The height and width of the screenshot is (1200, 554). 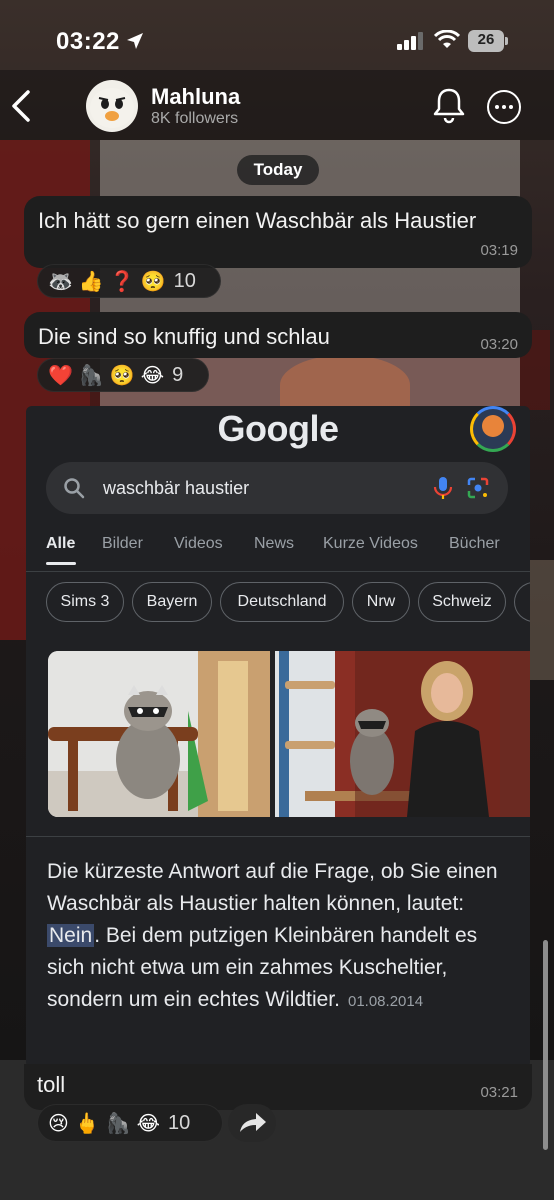 I want to click on google-lens-icon, so click(x=478, y=488).